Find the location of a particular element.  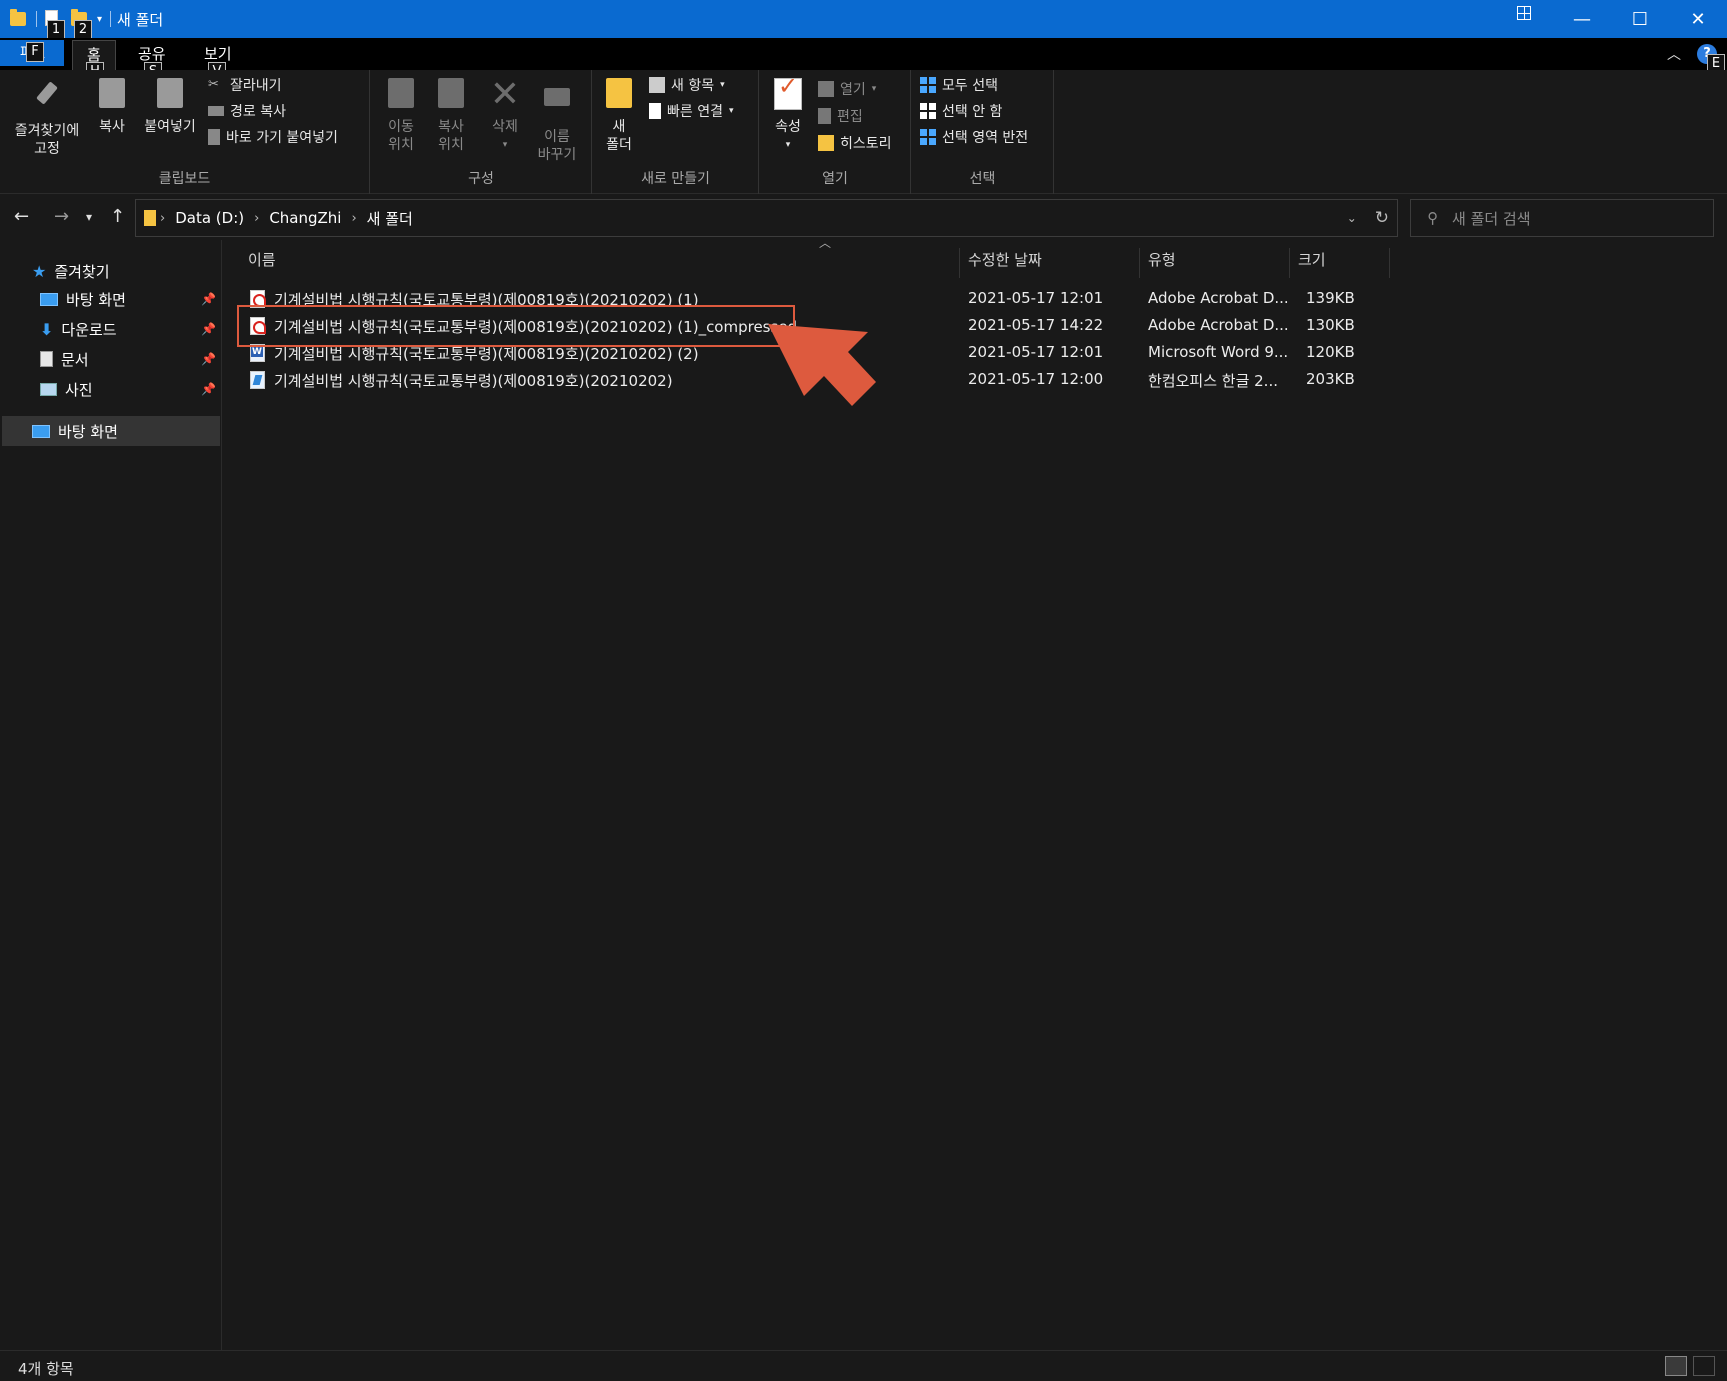

properties-button: 속성 ▾ is located at coordinates (788, 115).